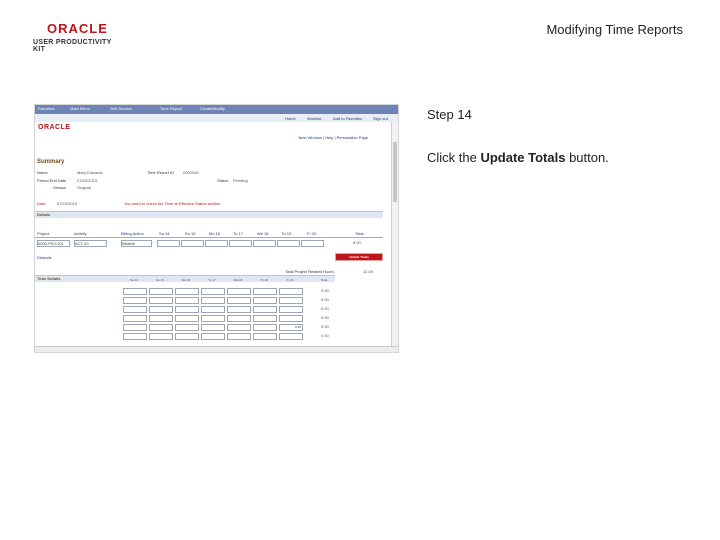 Image resolution: width=720 pixels, height=540 pixels. I want to click on instruction-bold-target: Update Totals, so click(523, 157).